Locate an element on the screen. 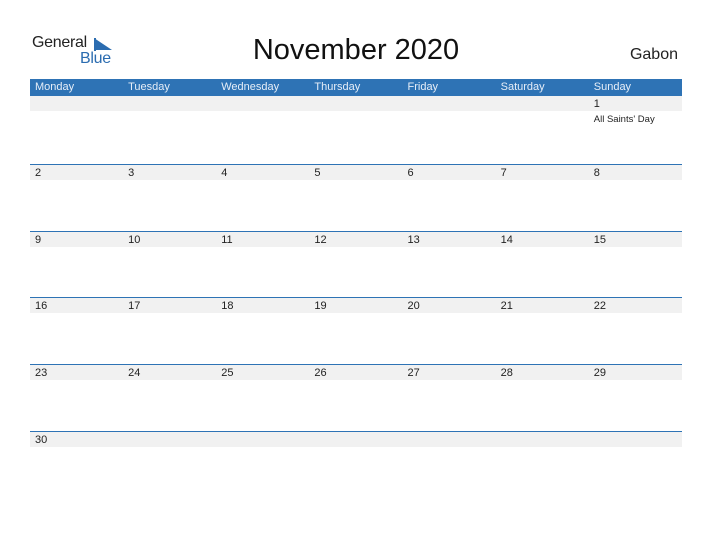 This screenshot has width=712, height=550. week-row: 1 All Saints' Day is located at coordinates (356, 130).